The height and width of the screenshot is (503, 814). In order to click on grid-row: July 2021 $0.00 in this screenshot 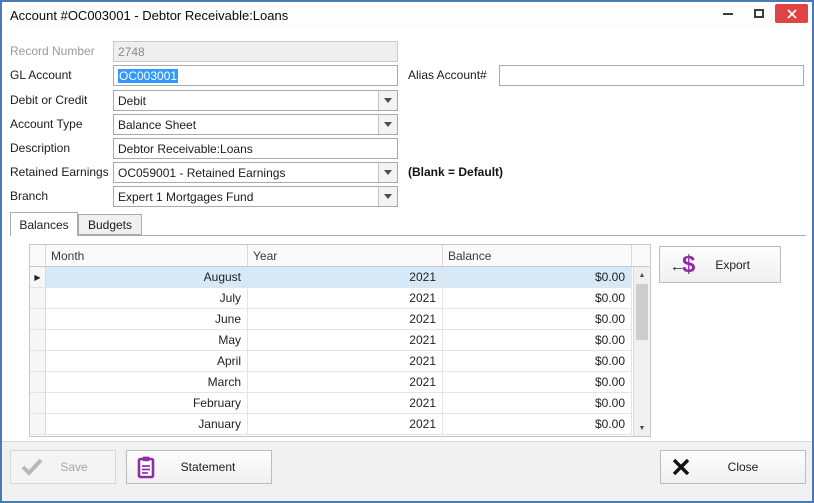, I will do `click(331, 298)`.